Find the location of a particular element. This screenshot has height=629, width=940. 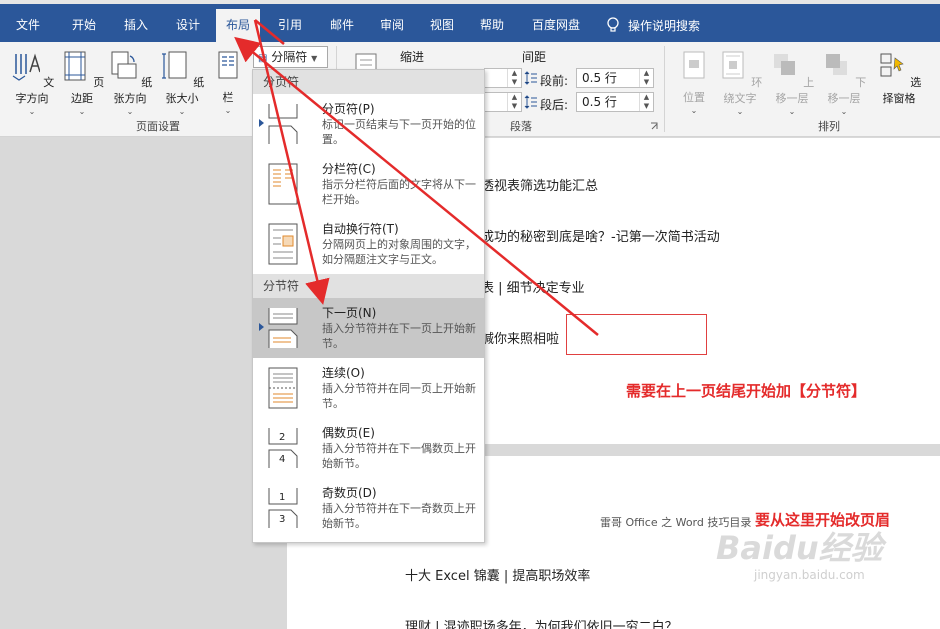

doc-line-5: 十大 Excel 锦囊 | 提高职场效率 is located at coordinates (498, 576).